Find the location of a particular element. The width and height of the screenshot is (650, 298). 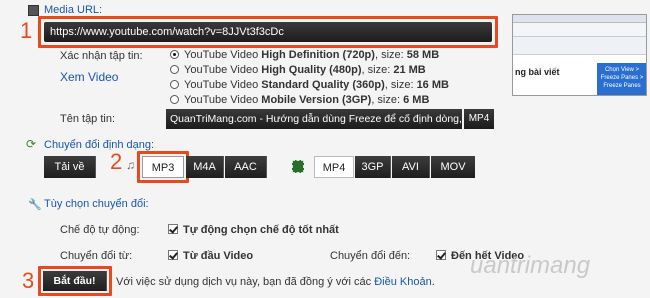

step-number-2: 2 is located at coordinates (116, 161).